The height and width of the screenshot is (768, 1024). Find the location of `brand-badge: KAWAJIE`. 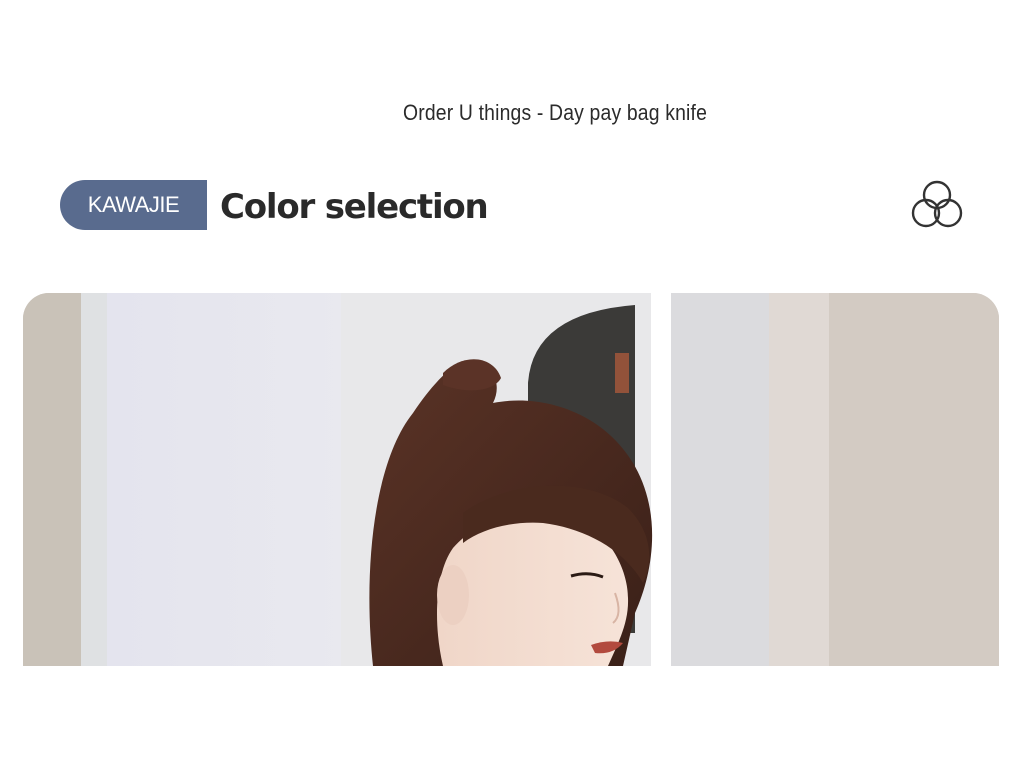

brand-badge: KAWAJIE is located at coordinates (133, 205).